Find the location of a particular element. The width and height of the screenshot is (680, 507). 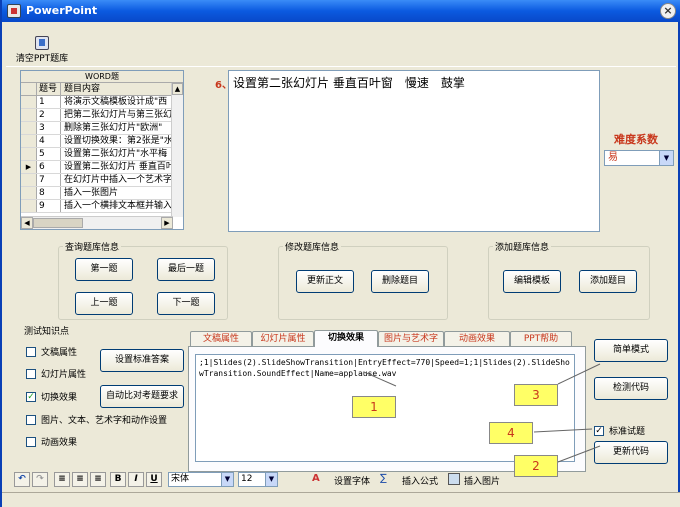

callout-1: 1 is located at coordinates (374, 407).